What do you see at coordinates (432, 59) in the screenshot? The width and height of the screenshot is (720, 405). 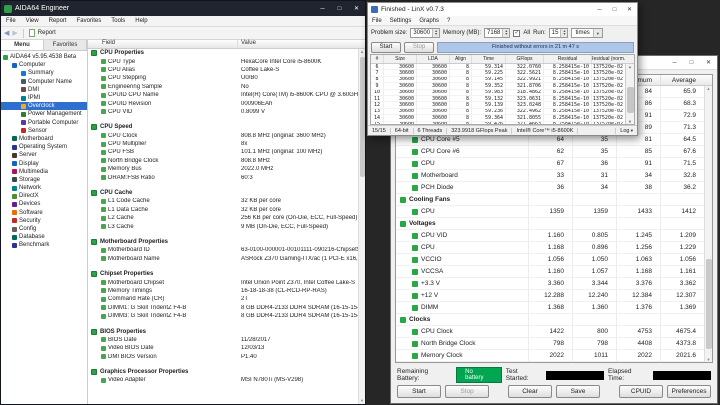 I see `linx-column-lda: LDA` at bounding box center [432, 59].